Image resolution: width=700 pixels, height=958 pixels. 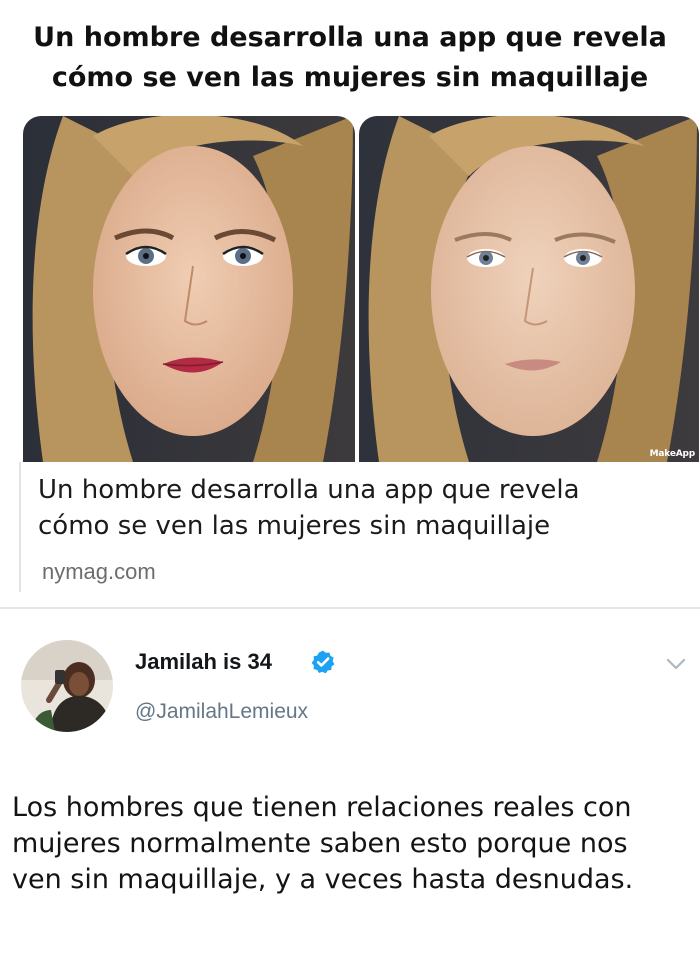 What do you see at coordinates (203, 662) in the screenshot?
I see `display-name: Jamilah is 34` at bounding box center [203, 662].